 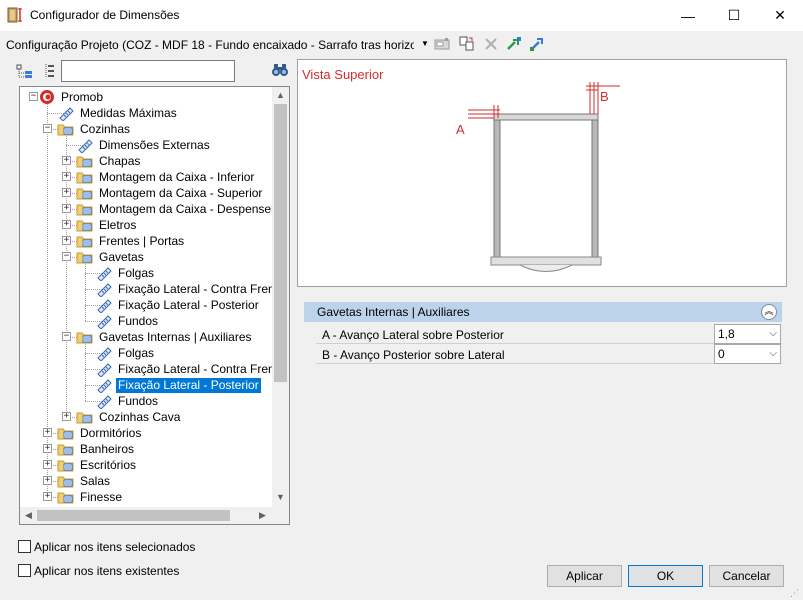 I want to click on tree-folder-node: Montagem da Caixa - Superior, so click(x=170, y=193).